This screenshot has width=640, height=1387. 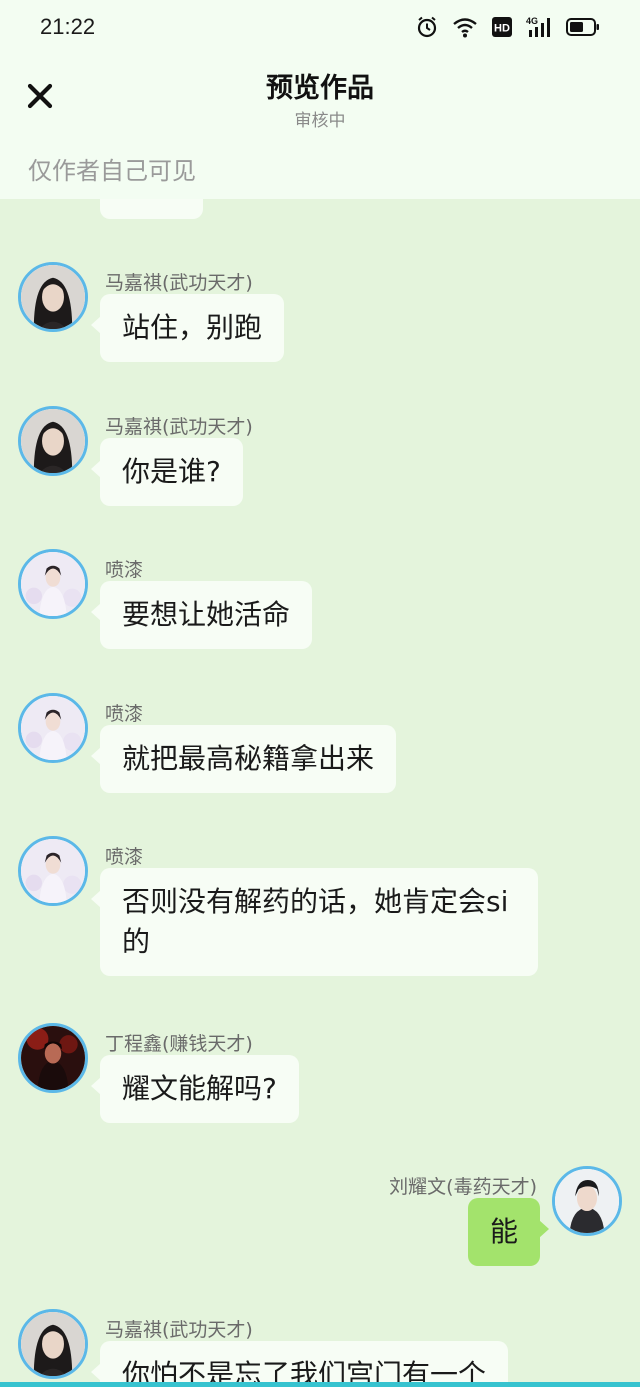 I want to click on network-label: 4G, so click(x=532, y=21).